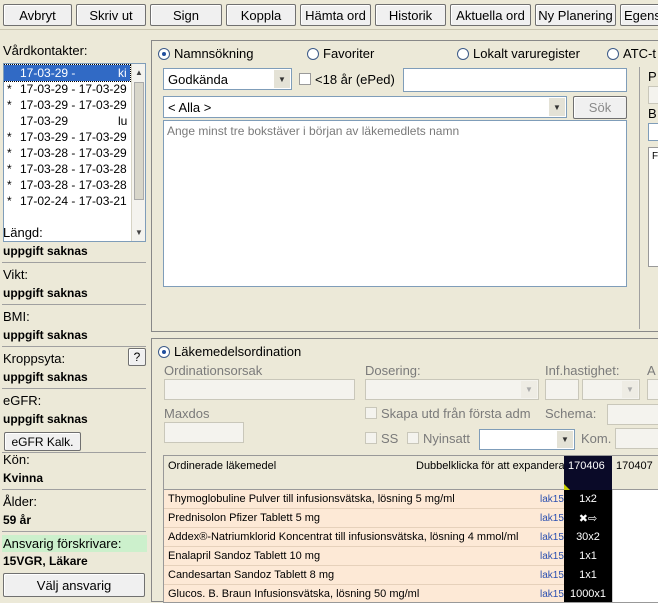 Image resolution: width=658 pixels, height=603 pixels. I want to click on date-column-1: 170406, so click(588, 473).